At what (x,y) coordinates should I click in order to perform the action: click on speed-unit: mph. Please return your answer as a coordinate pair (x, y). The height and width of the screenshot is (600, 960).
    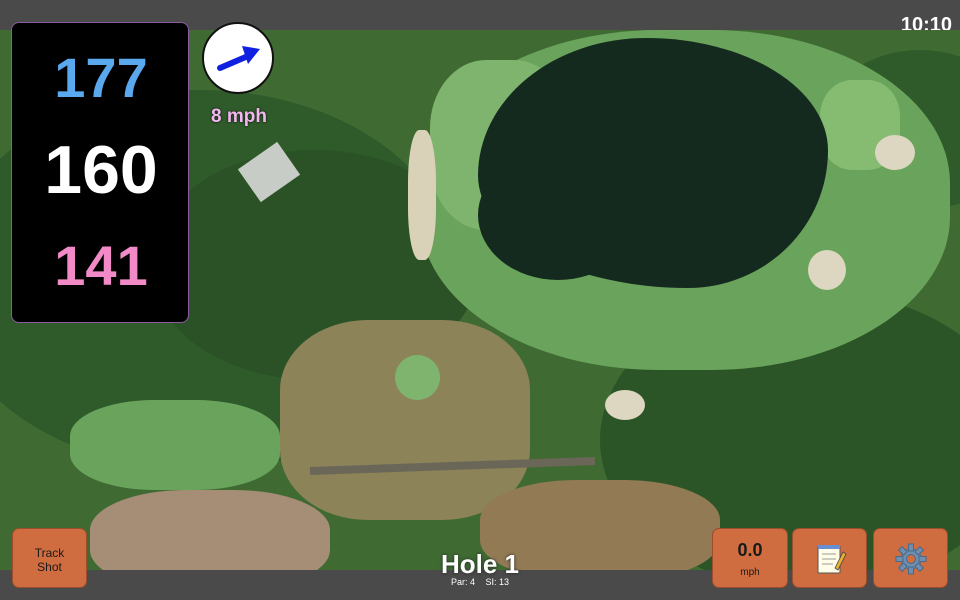
    Looking at the image, I should click on (750, 572).